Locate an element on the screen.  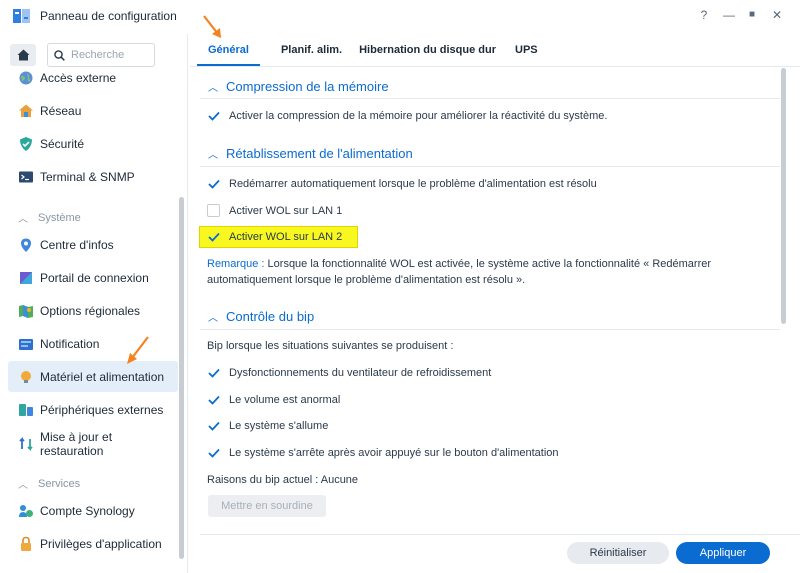
sidebar-item-hardware-power: Matériel et alimentation is located at coordinates (93, 376).